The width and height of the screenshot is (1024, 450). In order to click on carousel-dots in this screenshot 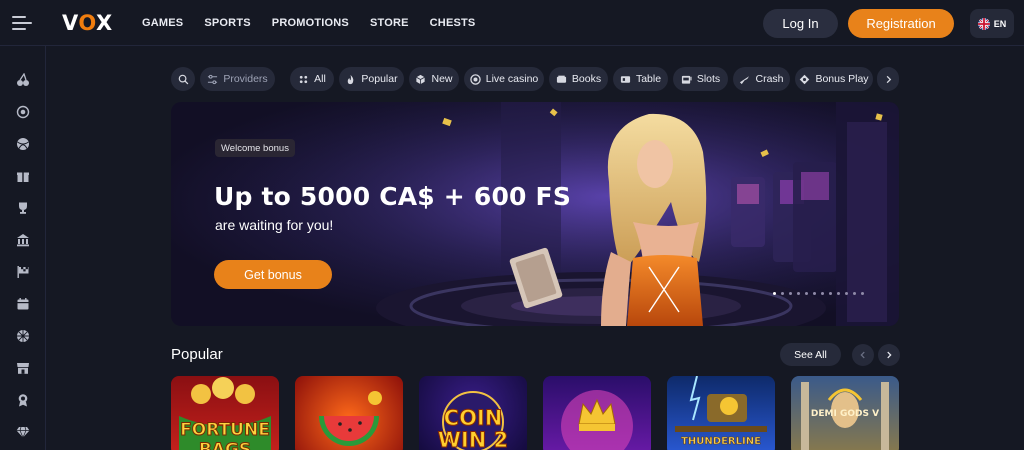, I will do `click(818, 293)`.